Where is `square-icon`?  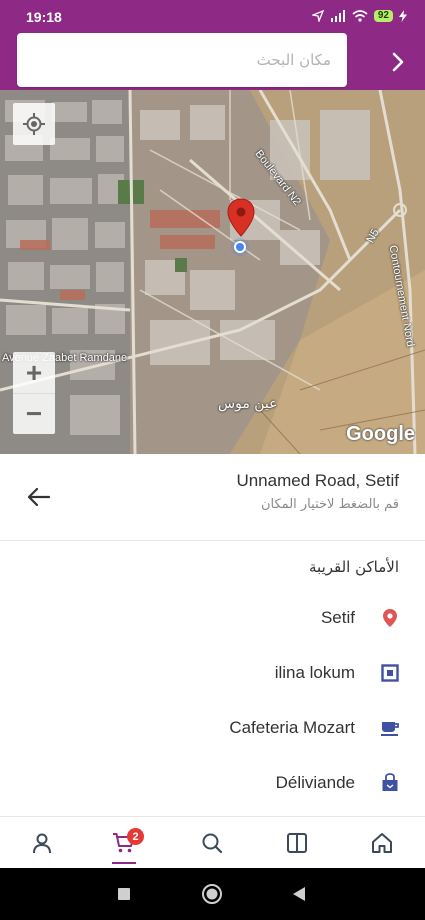
square-icon is located at coordinates (124, 894).